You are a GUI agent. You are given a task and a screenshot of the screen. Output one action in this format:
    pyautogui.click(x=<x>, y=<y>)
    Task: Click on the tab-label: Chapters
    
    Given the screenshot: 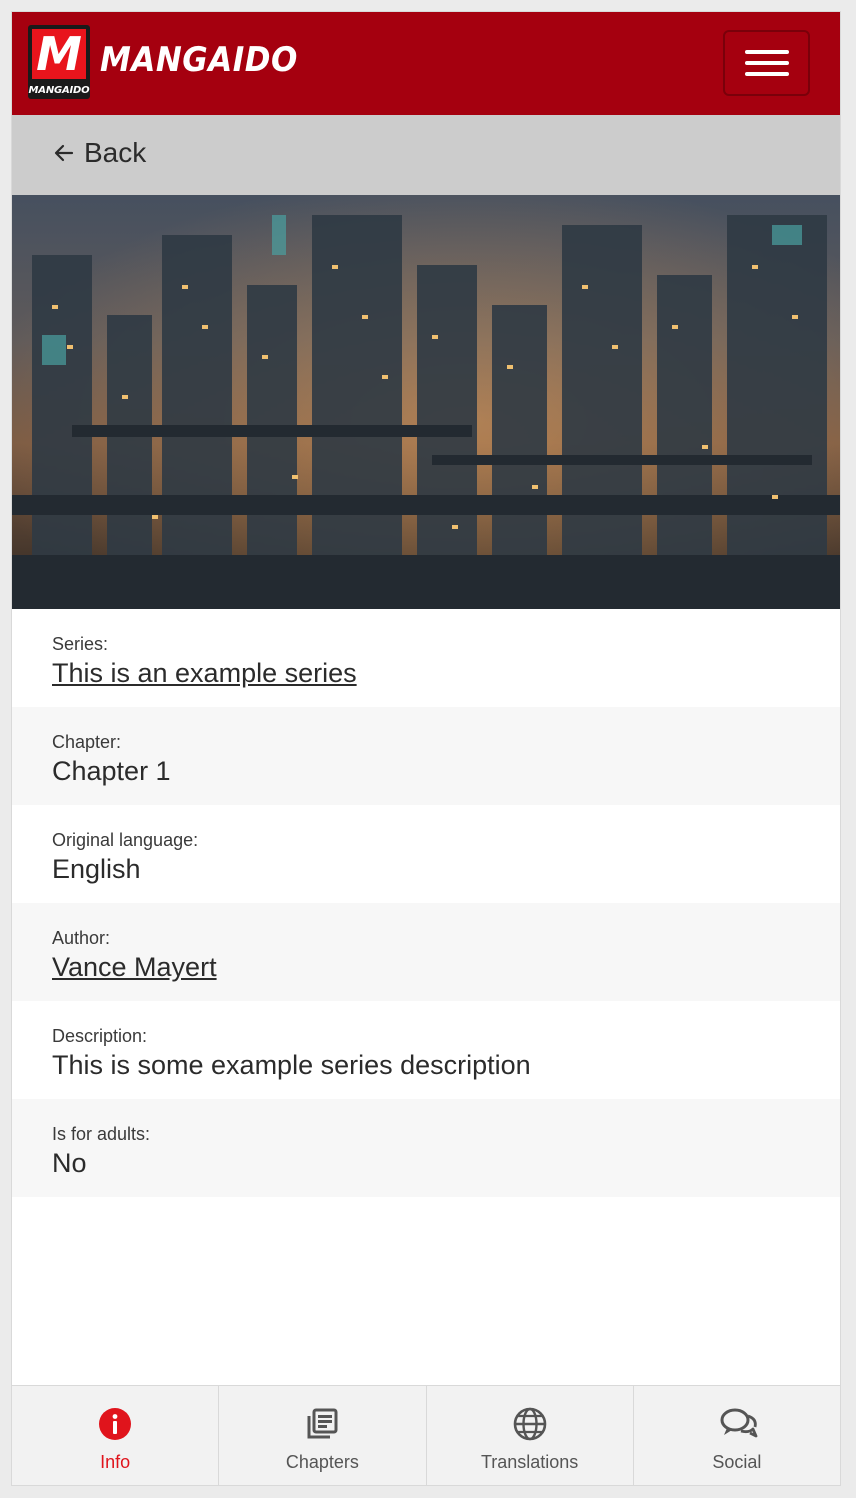 What is the action you would take?
    pyautogui.click(x=322, y=1462)
    